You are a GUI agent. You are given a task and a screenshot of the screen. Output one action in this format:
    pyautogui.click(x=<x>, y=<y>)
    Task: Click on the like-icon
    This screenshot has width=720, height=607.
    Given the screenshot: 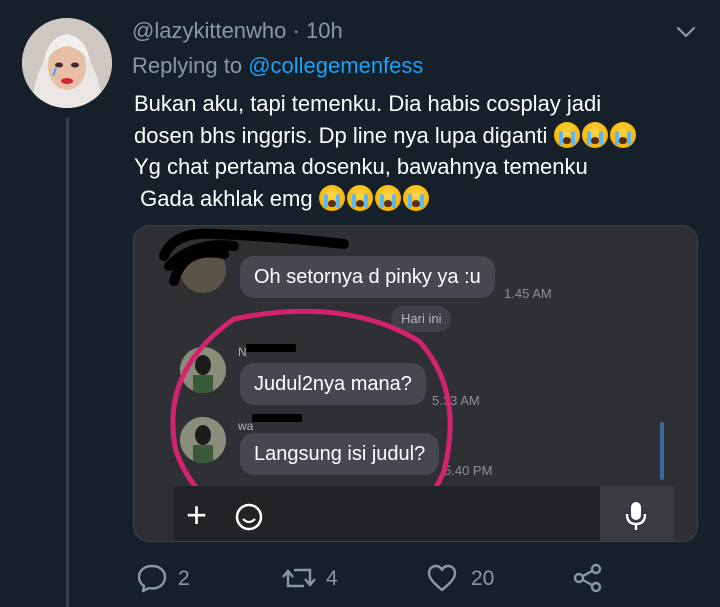 What is the action you would take?
    pyautogui.click(x=442, y=578)
    